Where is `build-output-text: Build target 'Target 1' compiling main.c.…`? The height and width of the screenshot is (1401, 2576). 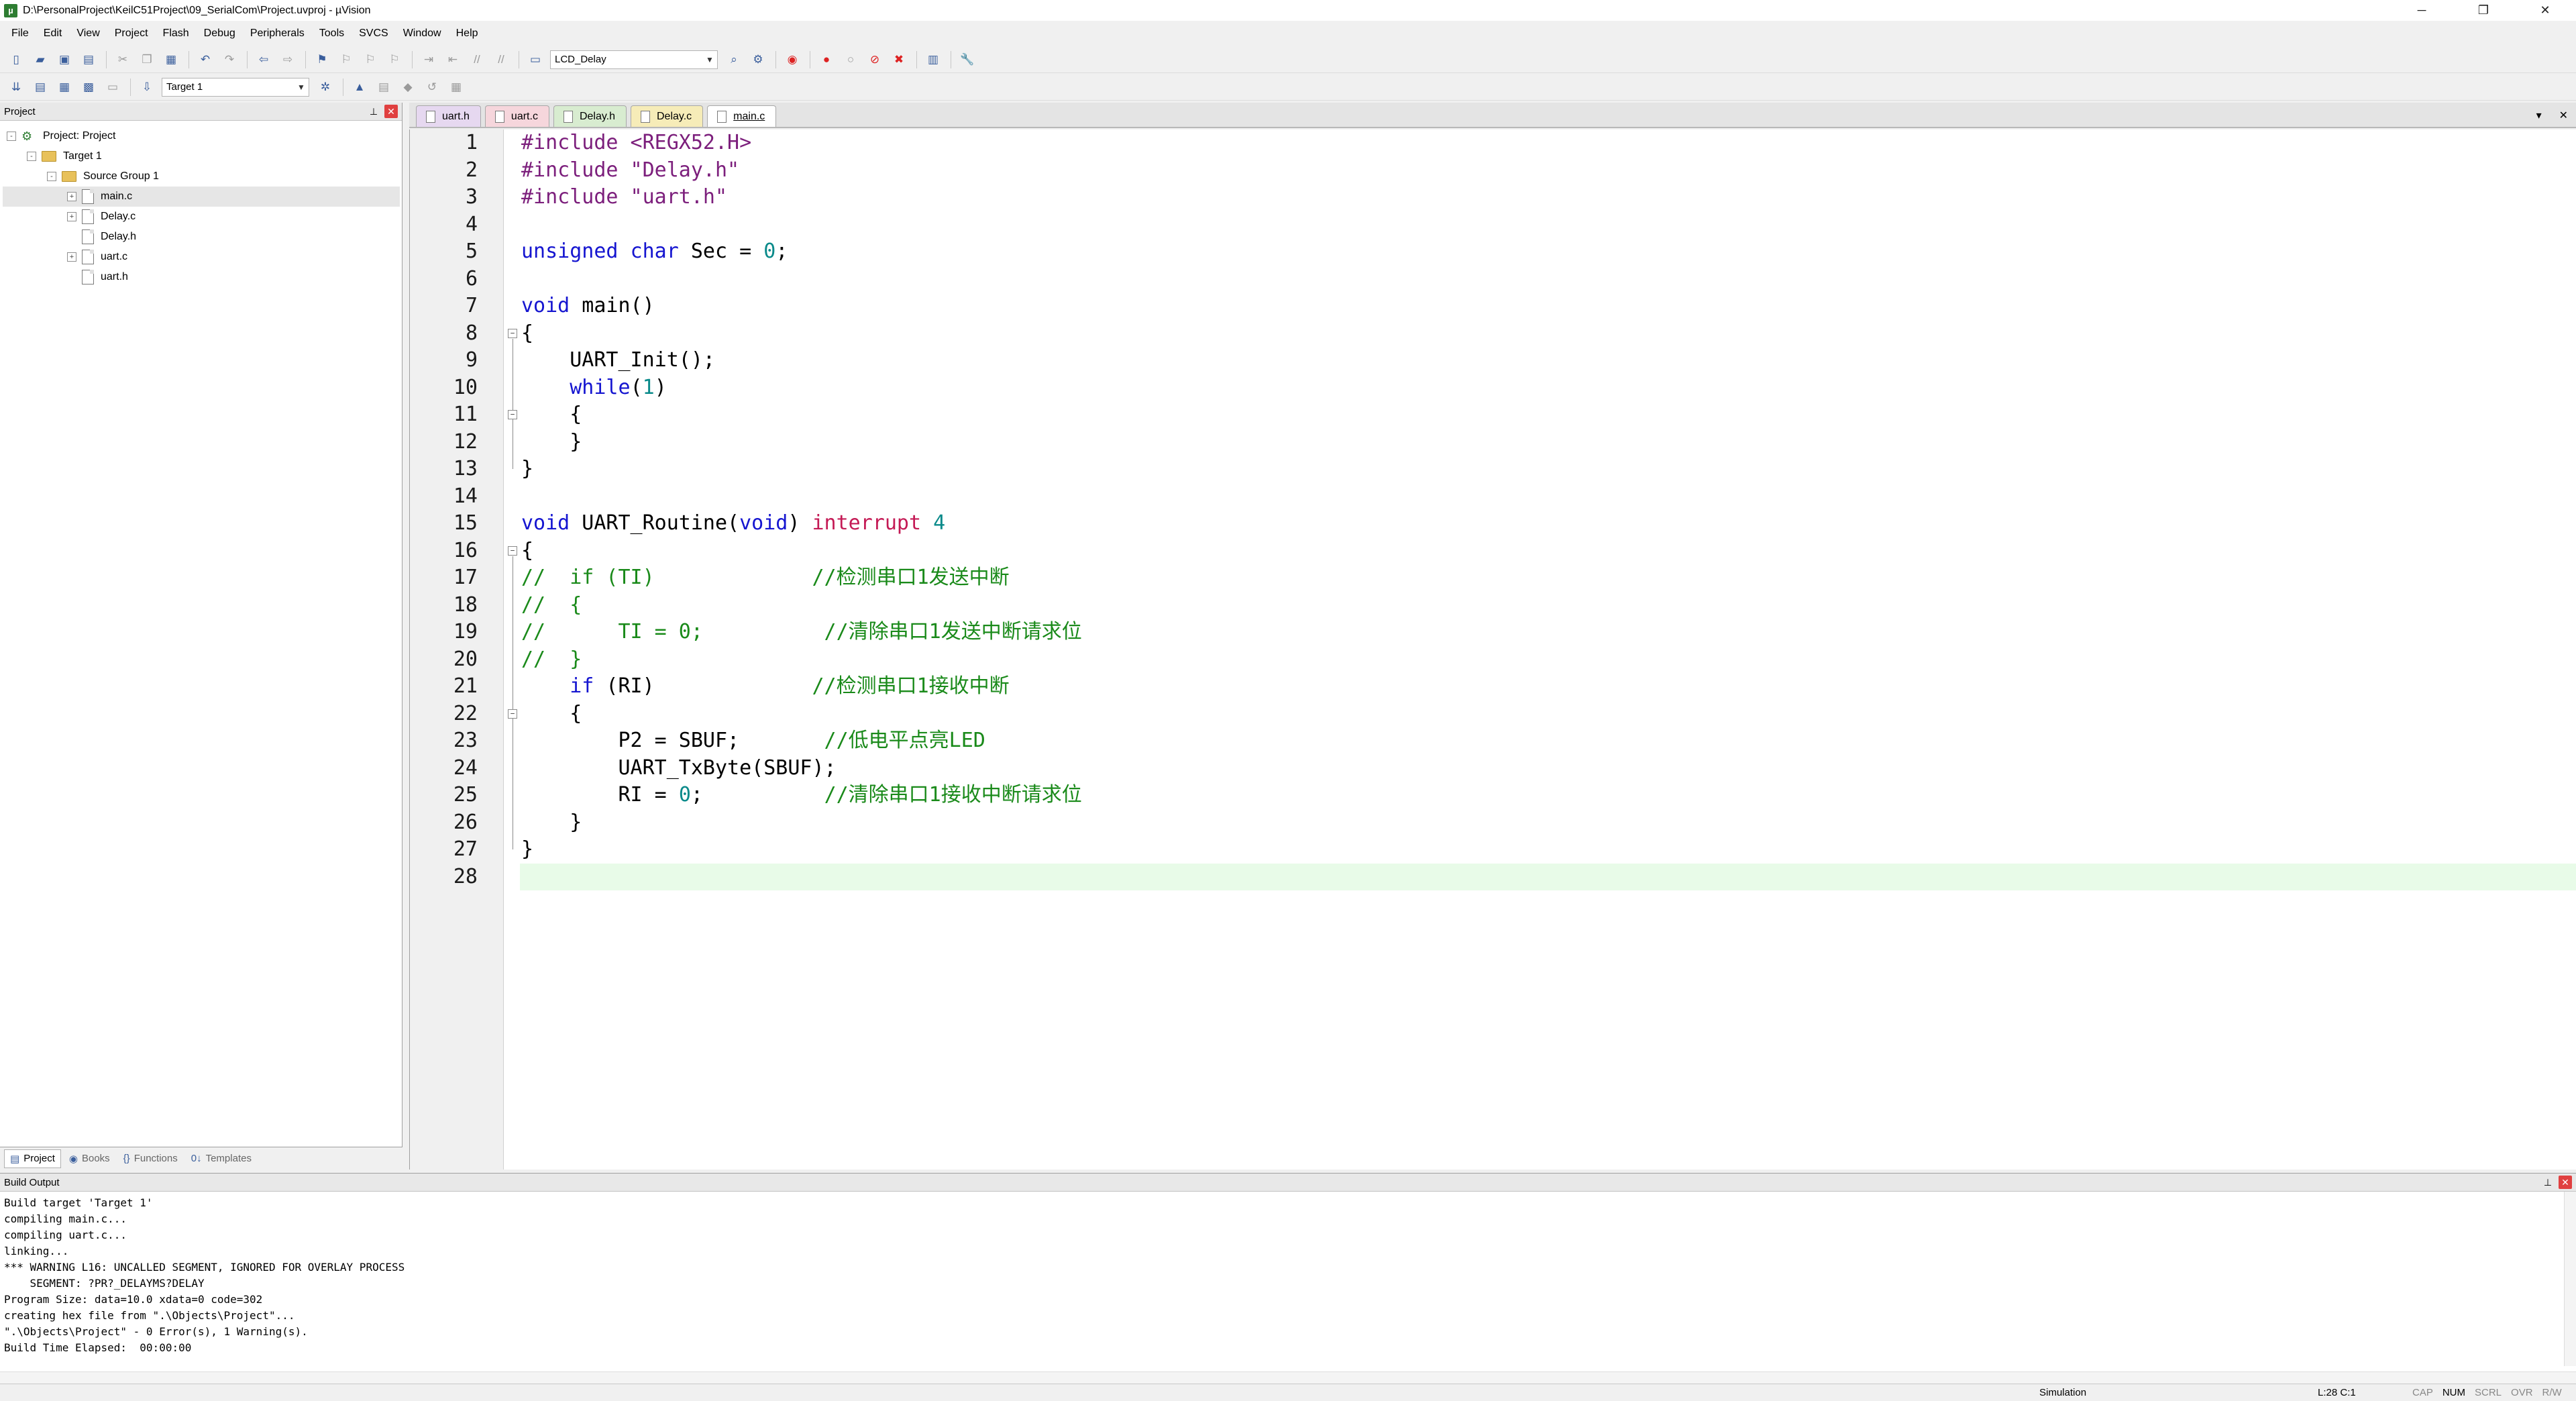
build-output-text: Build target 'Target 1' compiling main.c.… is located at coordinates (204, 1275).